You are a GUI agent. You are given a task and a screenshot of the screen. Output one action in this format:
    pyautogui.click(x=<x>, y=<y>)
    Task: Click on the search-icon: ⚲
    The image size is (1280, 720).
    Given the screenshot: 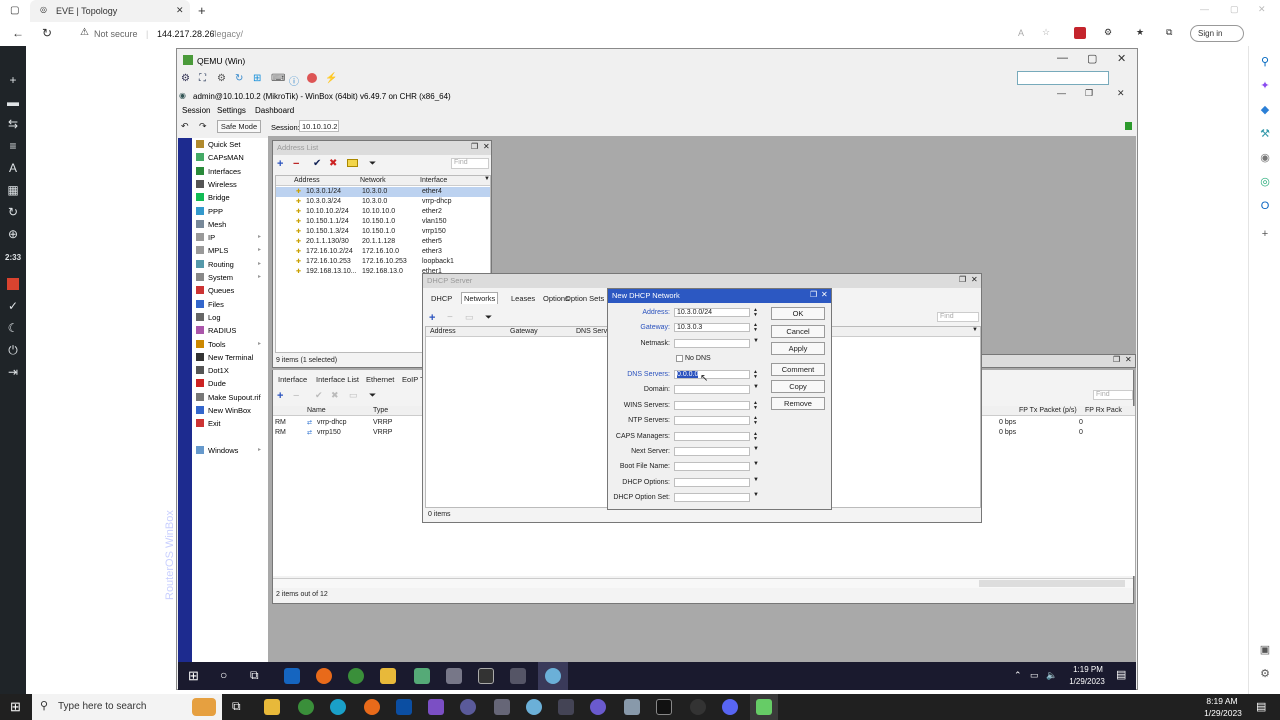 What is the action you would take?
    pyautogui.click(x=1265, y=62)
    